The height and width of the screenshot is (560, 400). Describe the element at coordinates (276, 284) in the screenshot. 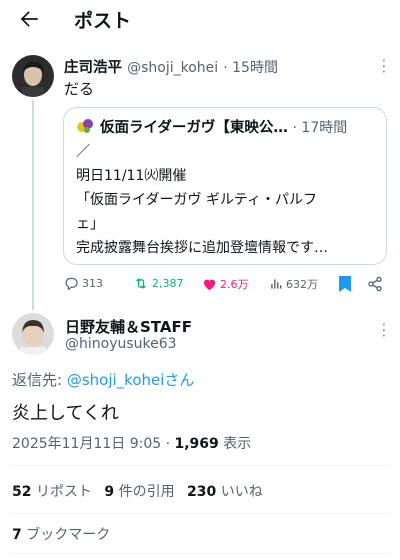

I see `views-icon` at that location.